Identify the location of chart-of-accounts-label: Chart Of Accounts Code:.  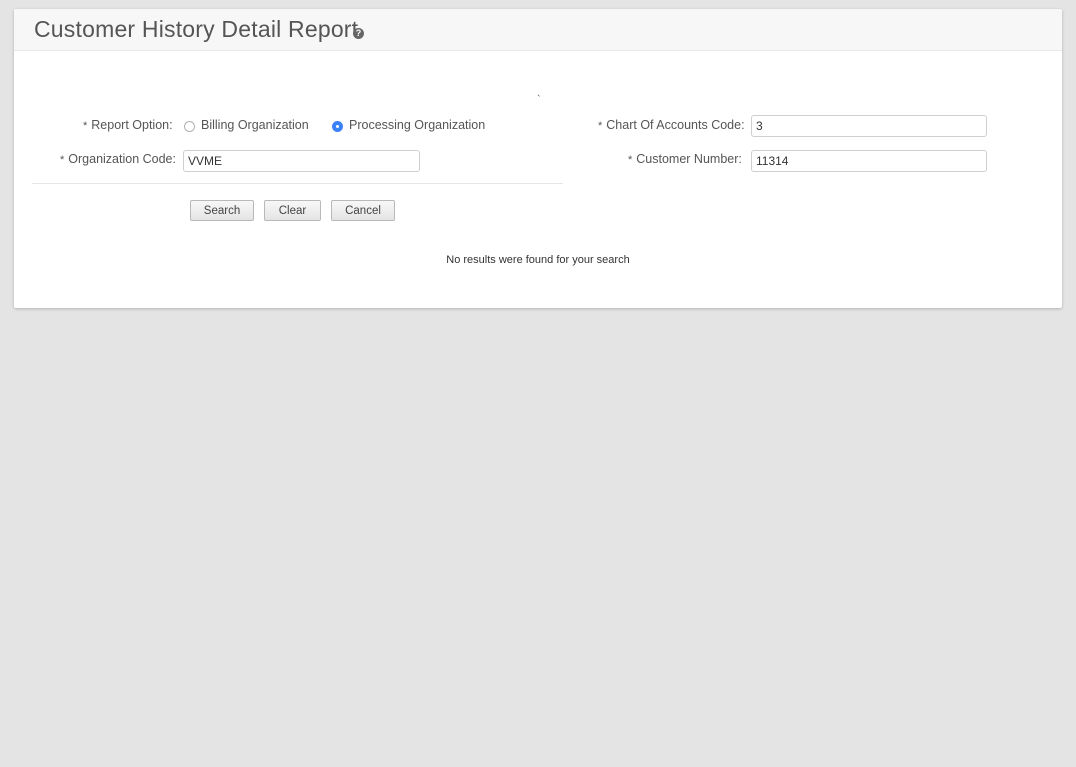
(675, 125).